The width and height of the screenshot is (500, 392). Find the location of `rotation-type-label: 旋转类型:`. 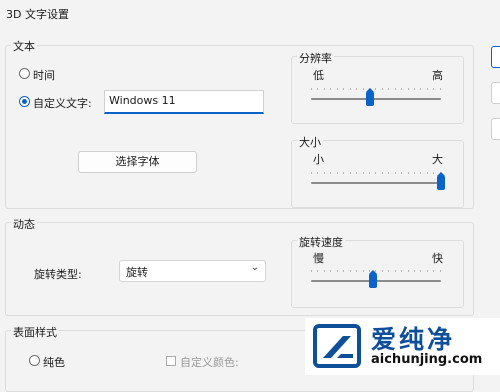

rotation-type-label: 旋转类型: is located at coordinates (58, 274).